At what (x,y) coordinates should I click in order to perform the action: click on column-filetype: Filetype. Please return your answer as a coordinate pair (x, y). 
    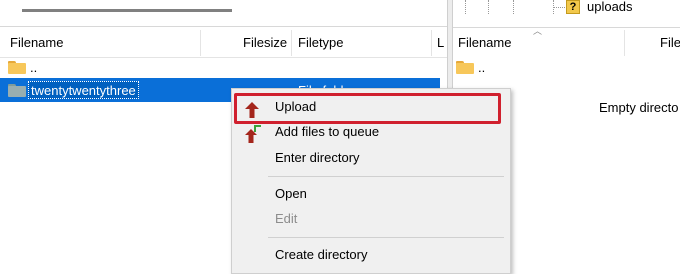
    Looking at the image, I should click on (321, 43).